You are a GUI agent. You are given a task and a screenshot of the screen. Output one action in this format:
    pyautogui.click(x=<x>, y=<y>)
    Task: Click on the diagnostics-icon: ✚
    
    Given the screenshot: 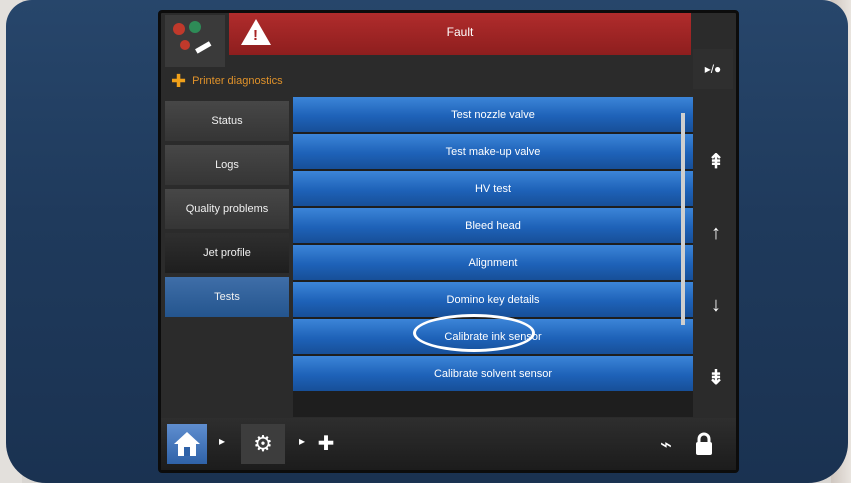 What is the action you would take?
    pyautogui.click(x=326, y=443)
    